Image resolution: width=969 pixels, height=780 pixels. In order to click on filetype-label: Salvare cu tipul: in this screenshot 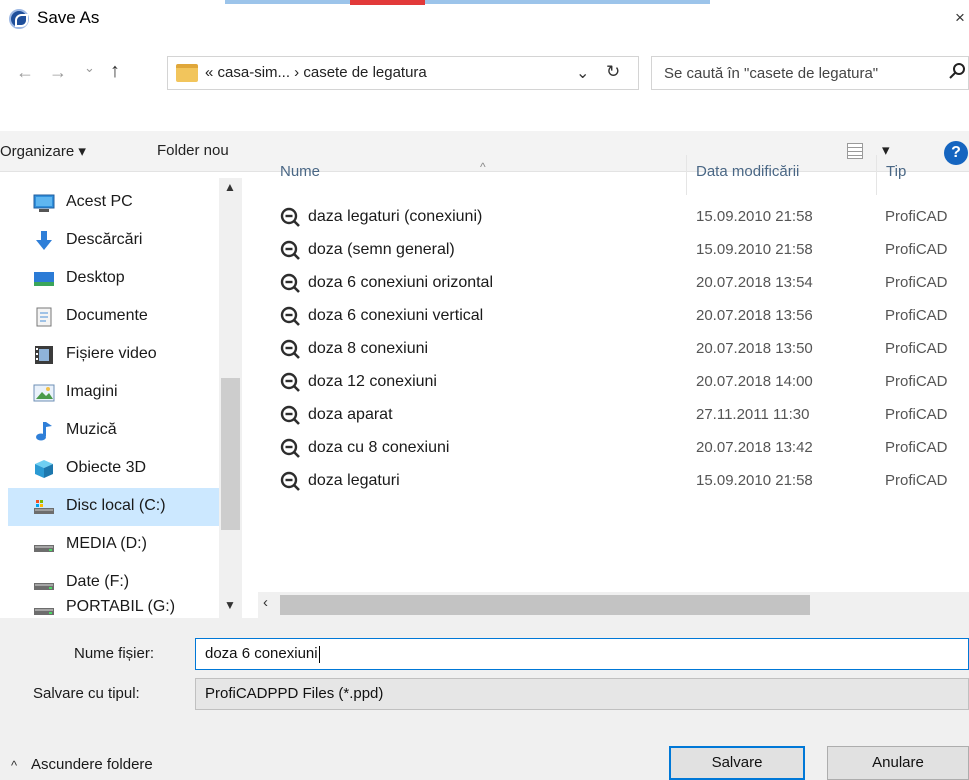, I will do `click(86, 693)`.